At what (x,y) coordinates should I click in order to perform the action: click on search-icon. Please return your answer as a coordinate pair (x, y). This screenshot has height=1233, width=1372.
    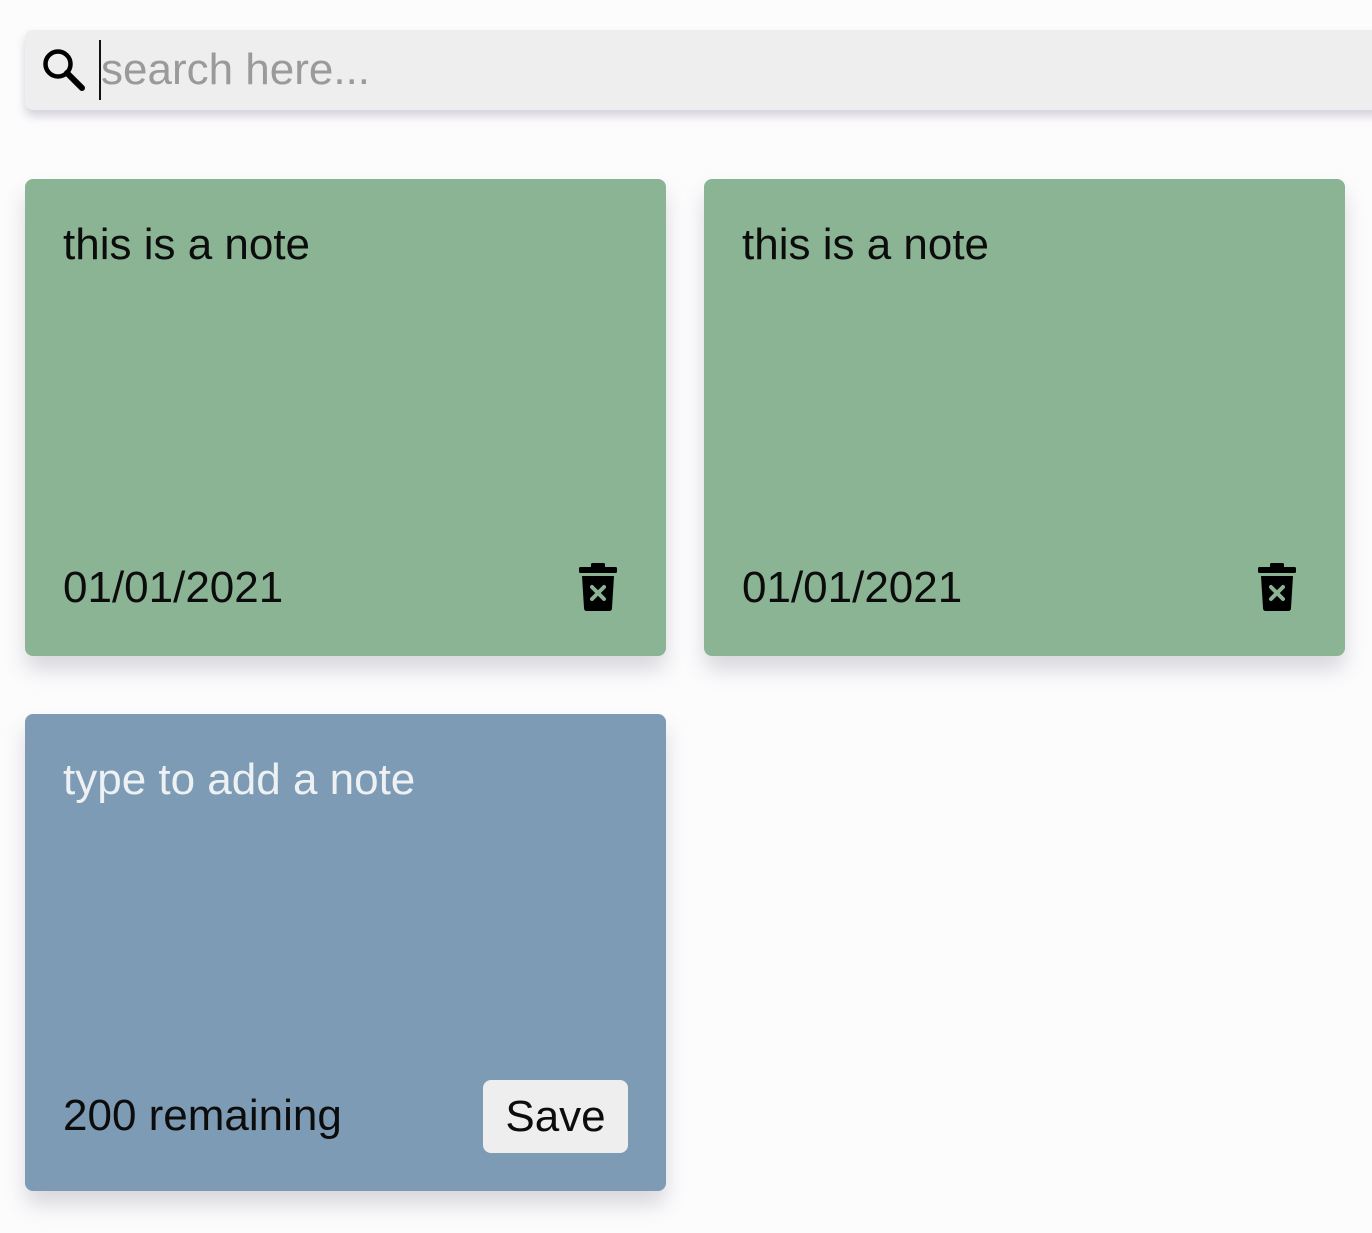
    Looking at the image, I should click on (64, 70).